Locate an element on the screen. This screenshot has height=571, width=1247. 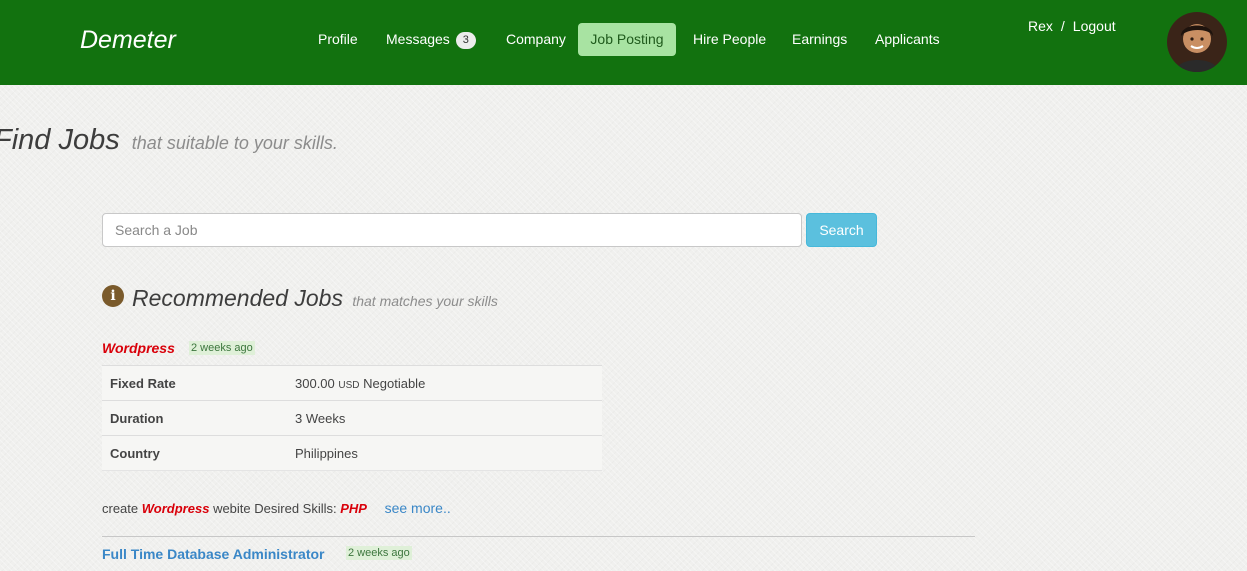
page-title: Find Jobs that suitable to your skills. is located at coordinates (169, 140).